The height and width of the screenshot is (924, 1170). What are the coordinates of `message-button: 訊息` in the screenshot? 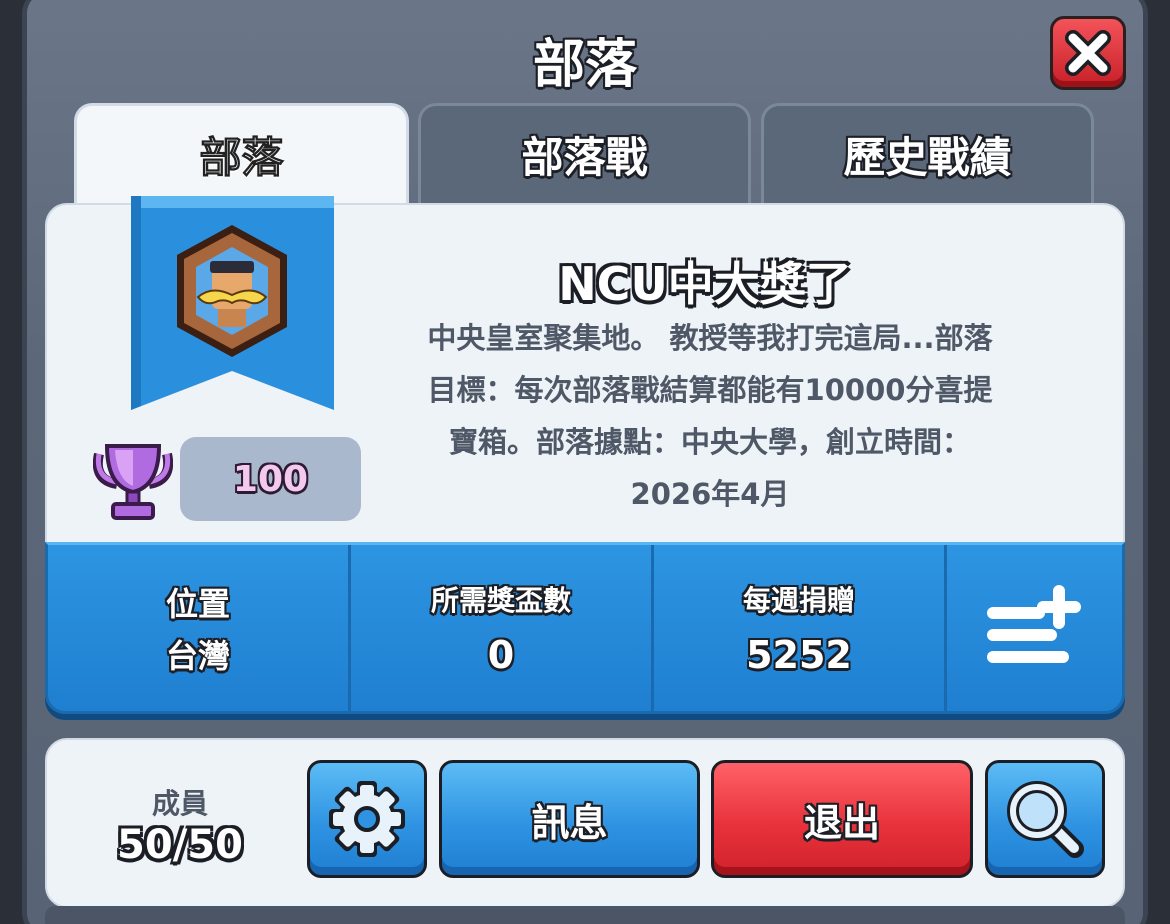 It's located at (569, 819).